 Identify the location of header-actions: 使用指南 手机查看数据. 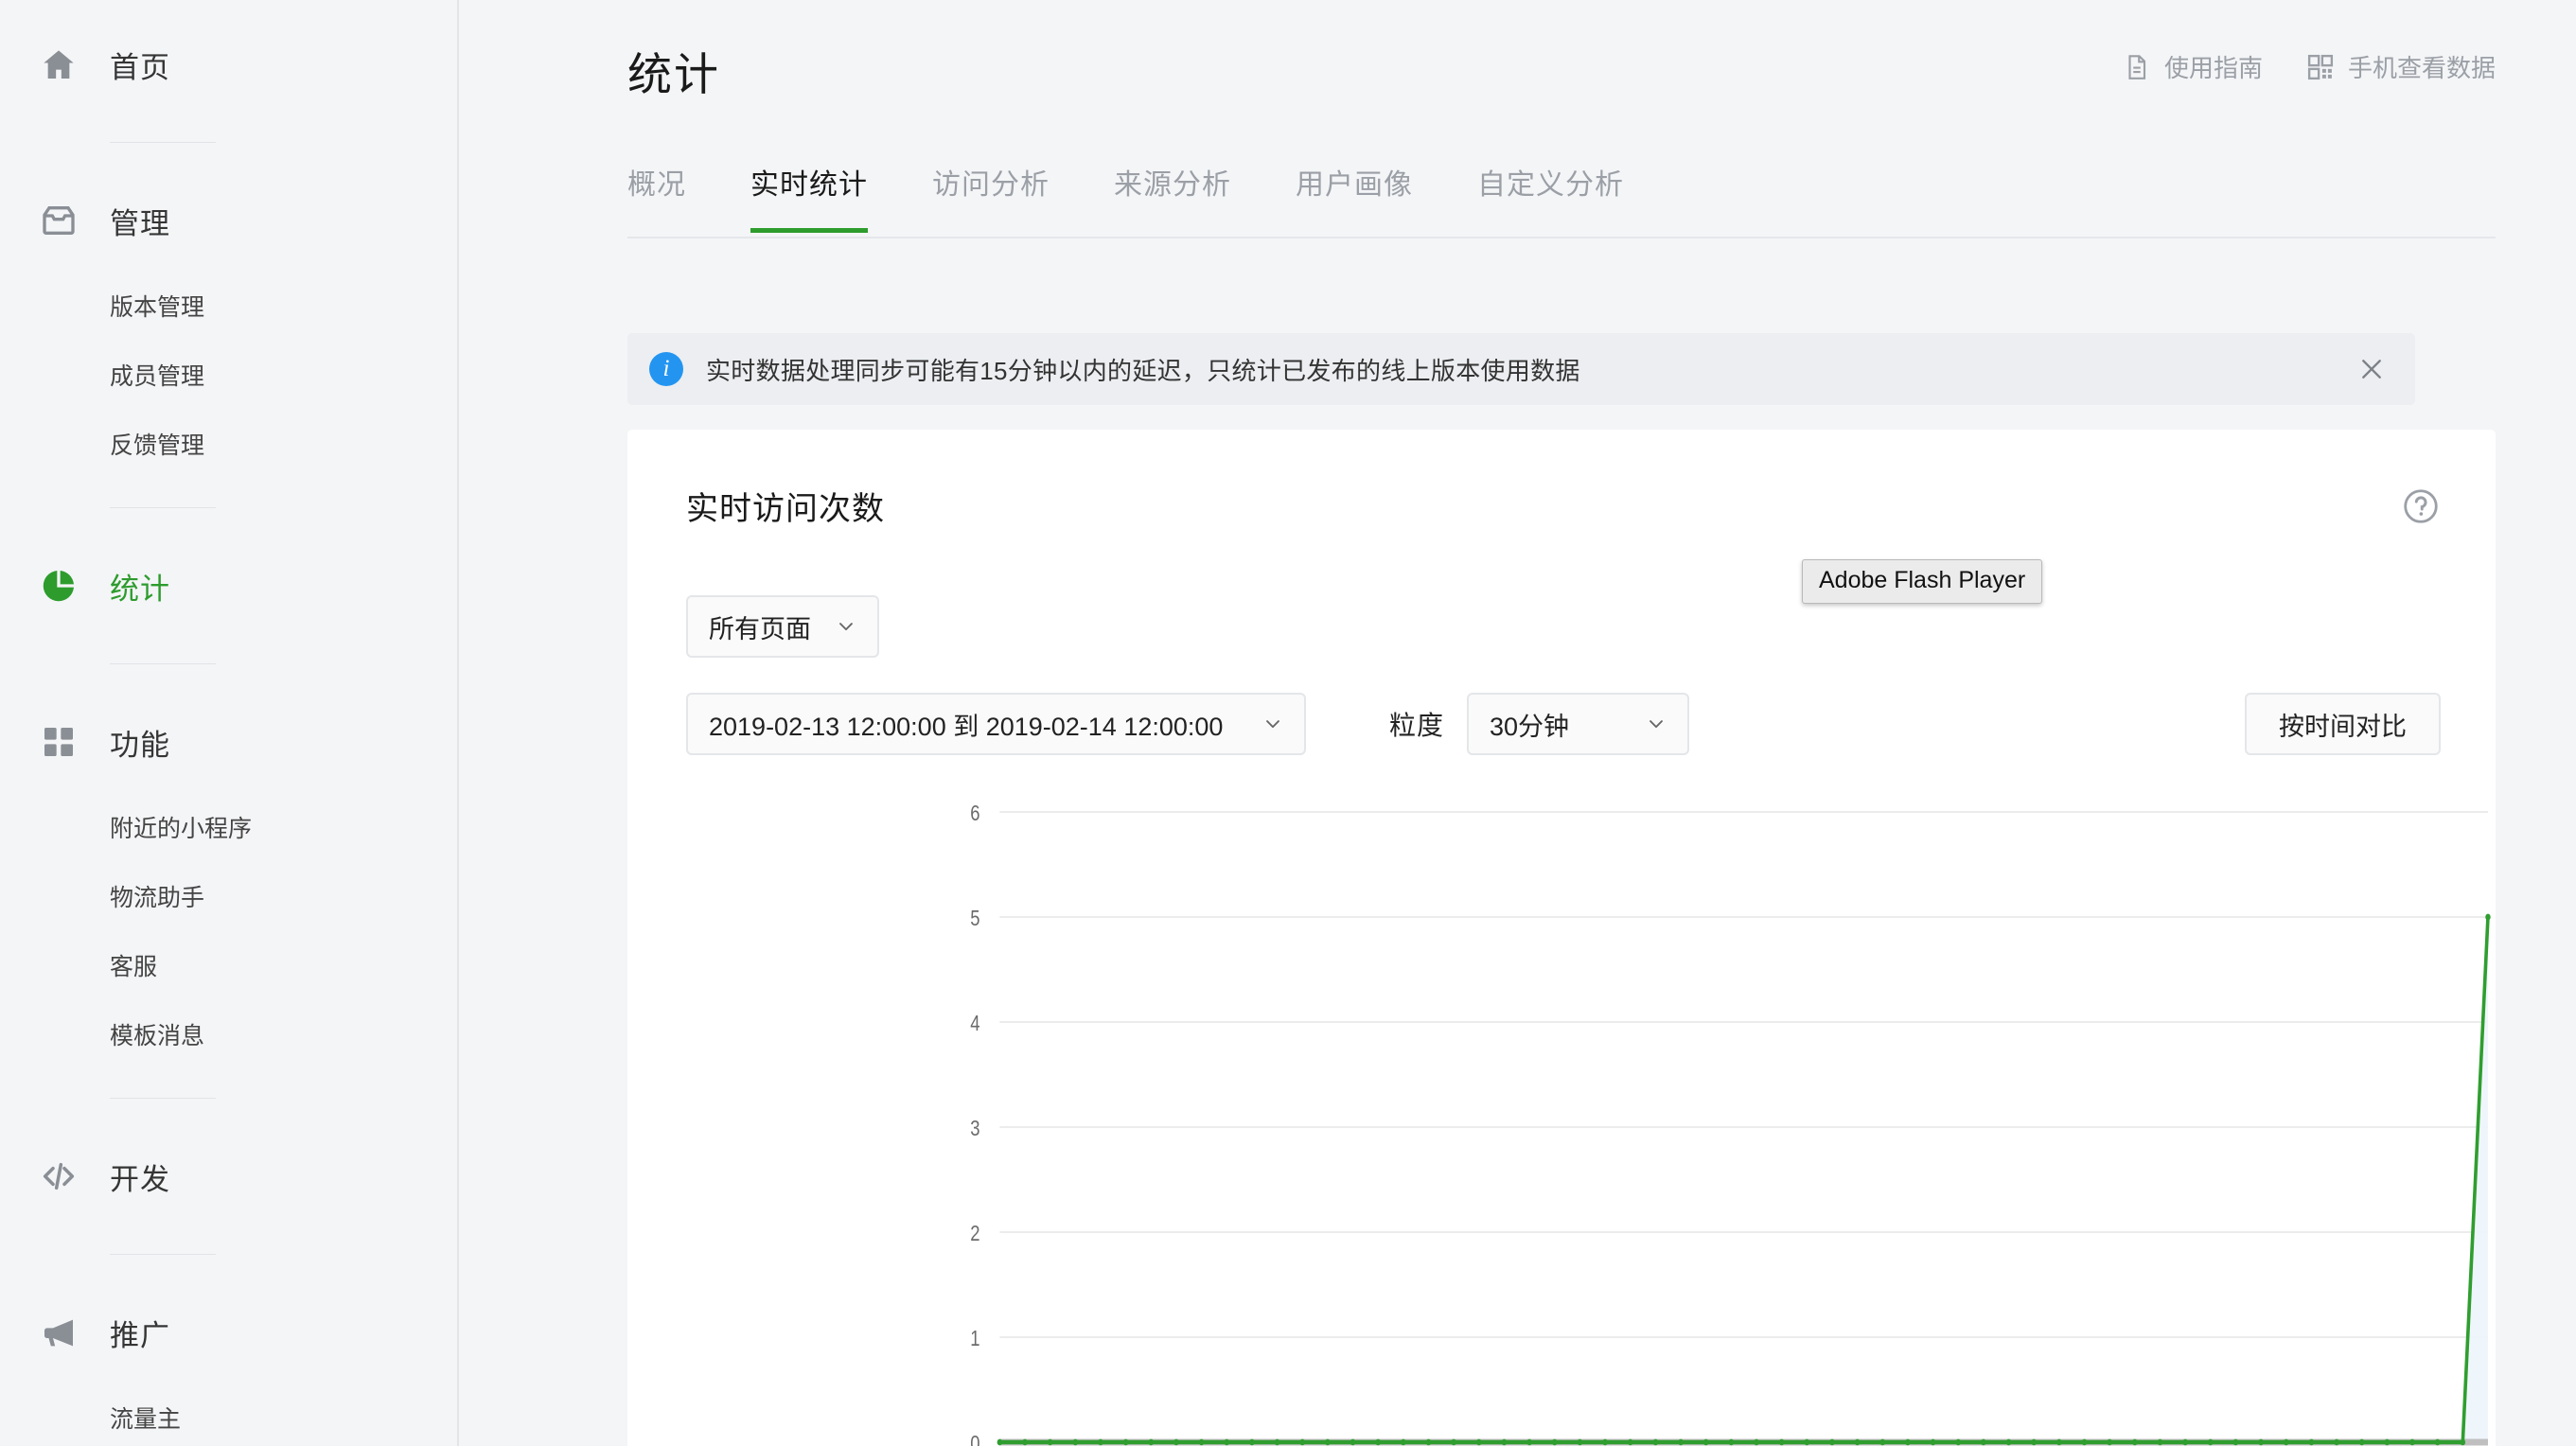
(2309, 66).